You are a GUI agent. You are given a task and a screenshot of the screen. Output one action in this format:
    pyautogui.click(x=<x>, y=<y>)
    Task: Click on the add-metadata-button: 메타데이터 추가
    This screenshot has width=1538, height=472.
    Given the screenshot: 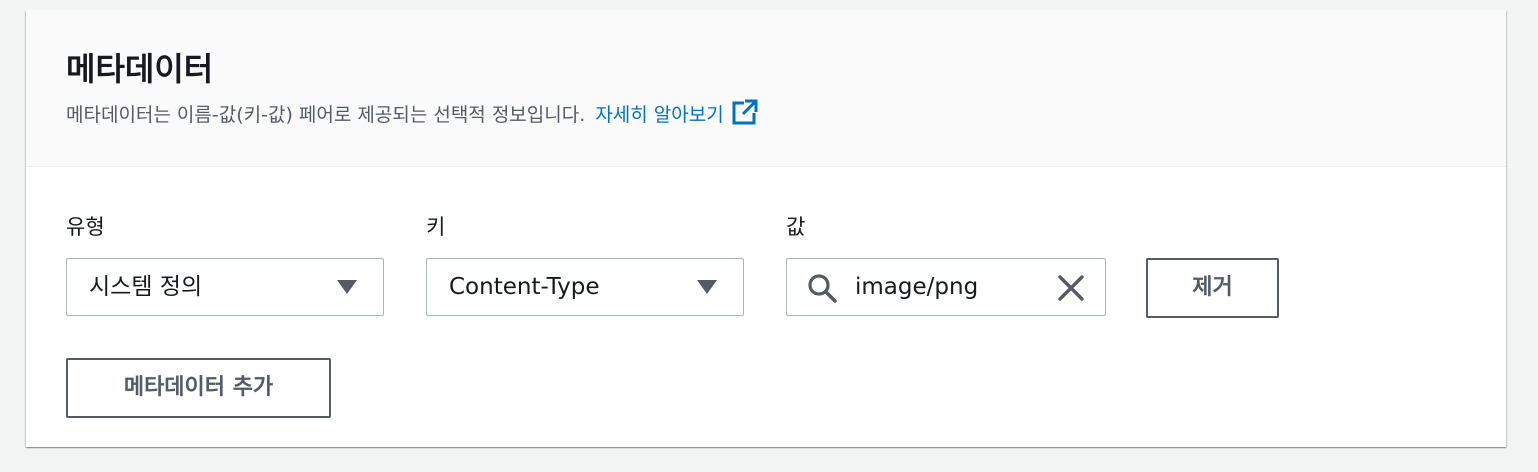 What is the action you would take?
    pyautogui.click(x=198, y=388)
    